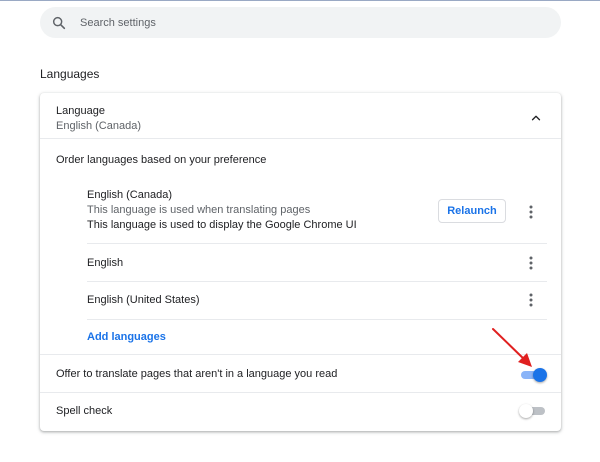 The width and height of the screenshot is (600, 462). What do you see at coordinates (512, 347) in the screenshot?
I see `arrow-icon` at bounding box center [512, 347].